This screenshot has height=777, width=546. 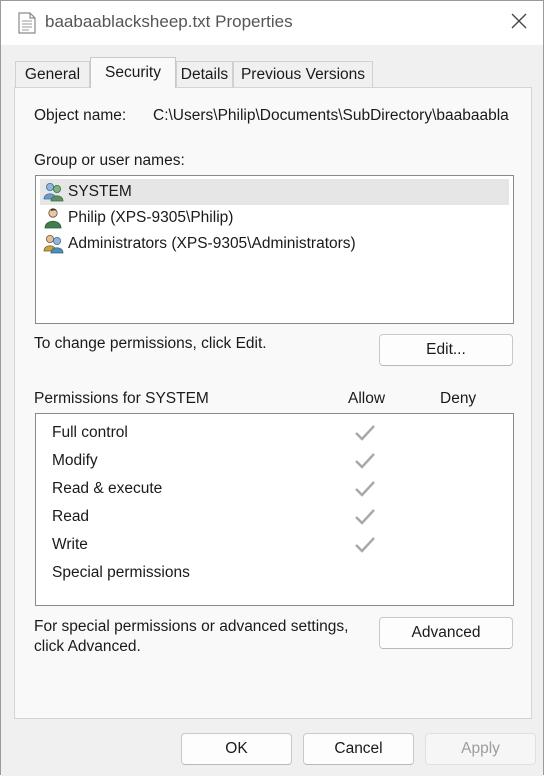 What do you see at coordinates (71, 516) in the screenshot?
I see `permission-name: Read` at bounding box center [71, 516].